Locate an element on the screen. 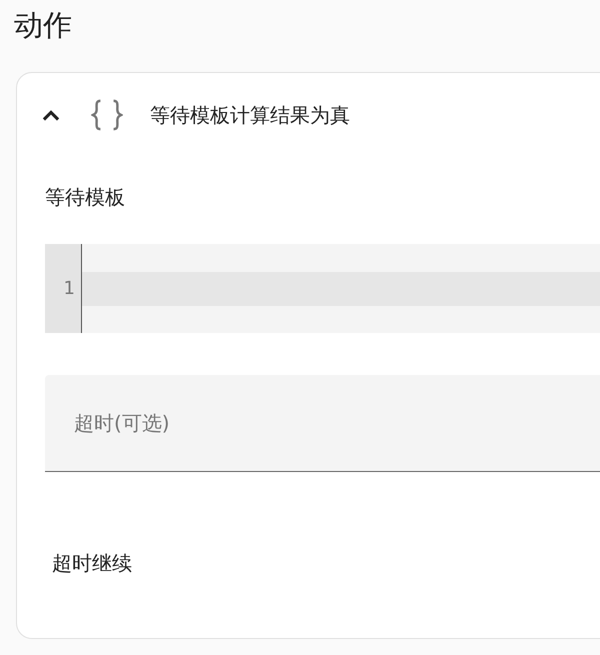 The image size is (600, 655). braces-icon is located at coordinates (107, 115).